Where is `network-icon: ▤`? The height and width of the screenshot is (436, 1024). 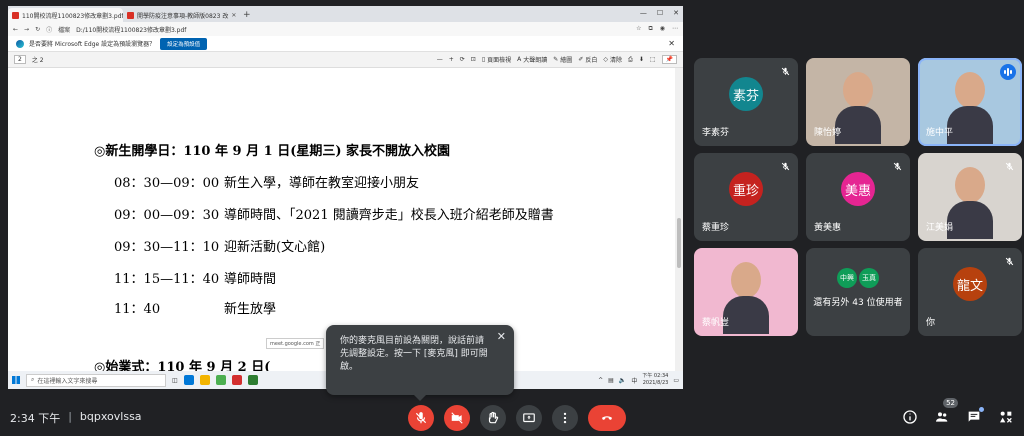
network-icon: ▤ is located at coordinates (611, 380).